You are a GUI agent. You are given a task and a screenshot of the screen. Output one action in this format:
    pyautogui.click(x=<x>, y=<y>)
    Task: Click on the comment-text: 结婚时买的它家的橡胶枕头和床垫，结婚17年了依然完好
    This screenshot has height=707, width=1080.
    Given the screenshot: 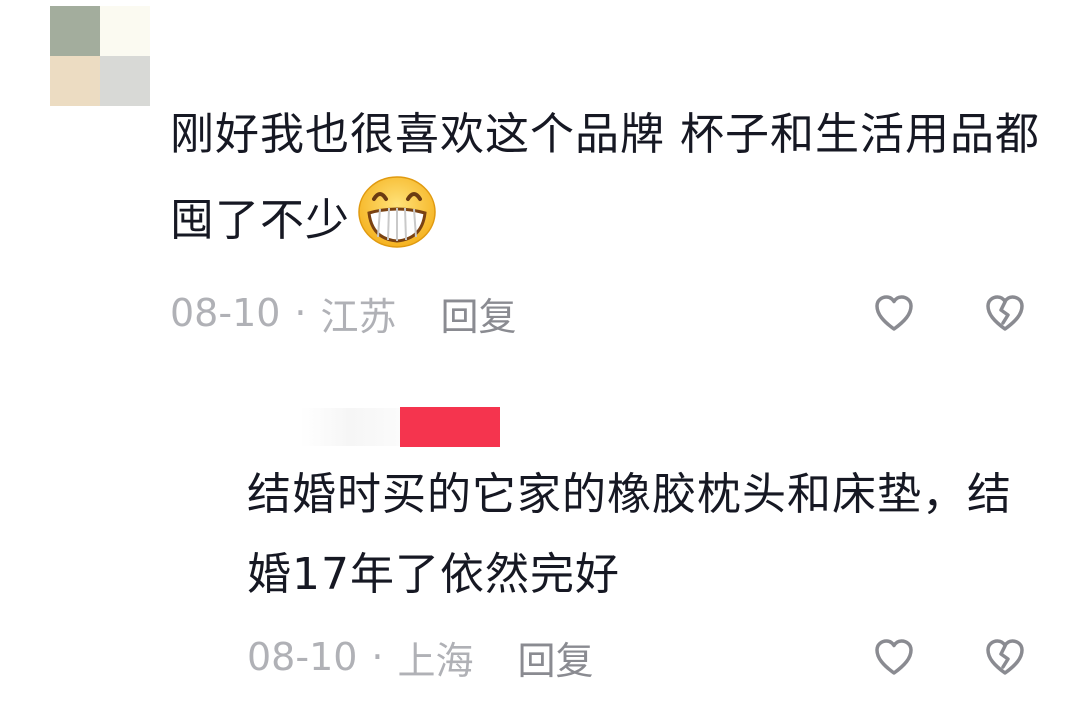 What is the action you would take?
    pyautogui.click(x=629, y=534)
    